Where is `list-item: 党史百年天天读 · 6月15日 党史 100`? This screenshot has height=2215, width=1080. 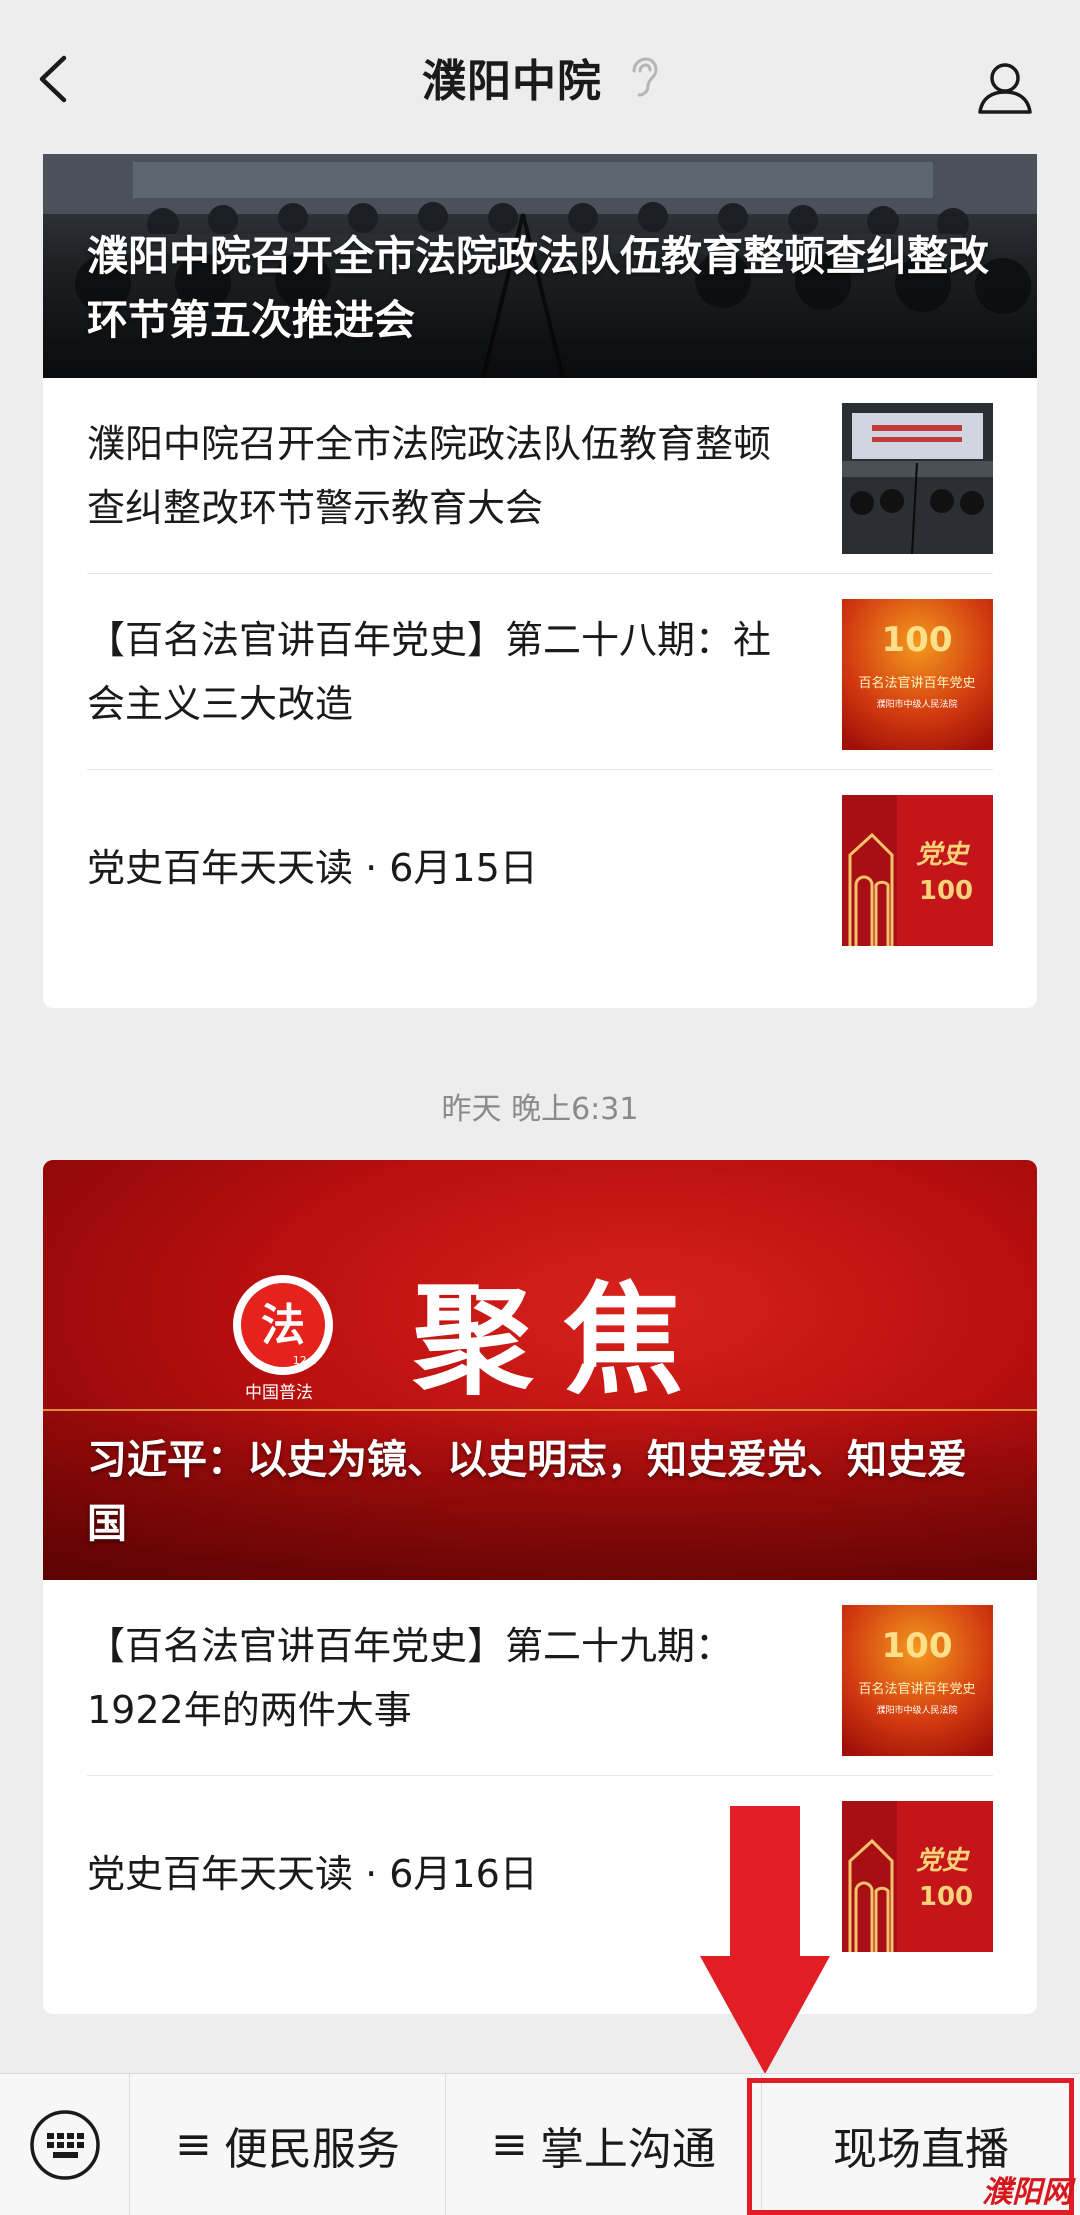 list-item: 党史百年天天读 · 6月15日 党史 100 is located at coordinates (540, 868).